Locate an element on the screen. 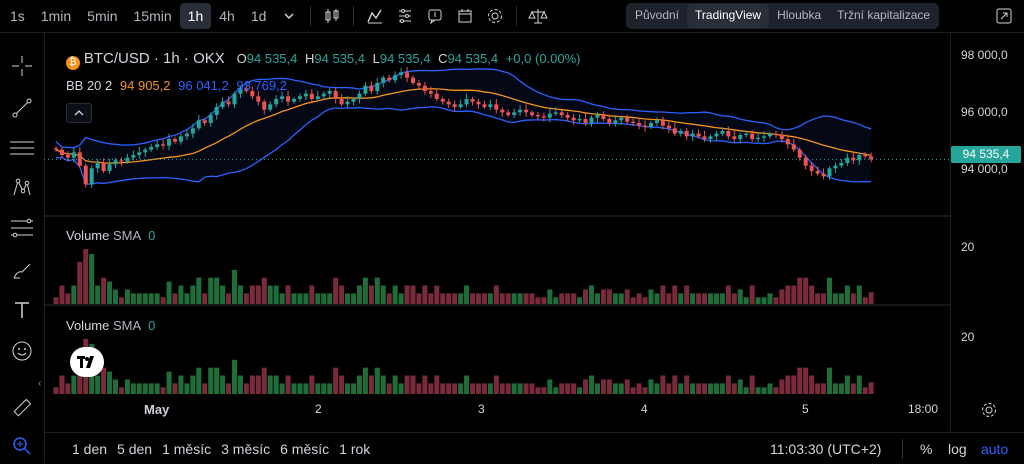 Image resolution: width=1024 pixels, height=464 pixels. time-tick-1800: 18:00 is located at coordinates (923, 409).